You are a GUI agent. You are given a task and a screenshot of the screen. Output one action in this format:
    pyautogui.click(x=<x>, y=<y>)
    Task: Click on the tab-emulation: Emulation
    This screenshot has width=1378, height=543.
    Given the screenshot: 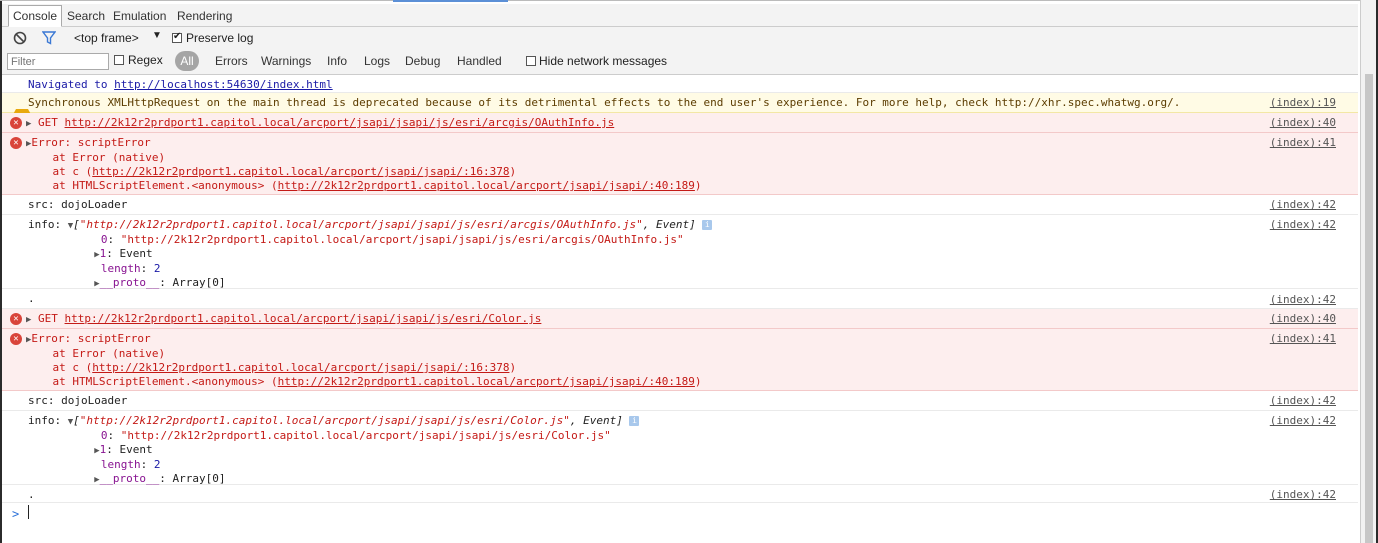 What is the action you would take?
    pyautogui.click(x=139, y=16)
    